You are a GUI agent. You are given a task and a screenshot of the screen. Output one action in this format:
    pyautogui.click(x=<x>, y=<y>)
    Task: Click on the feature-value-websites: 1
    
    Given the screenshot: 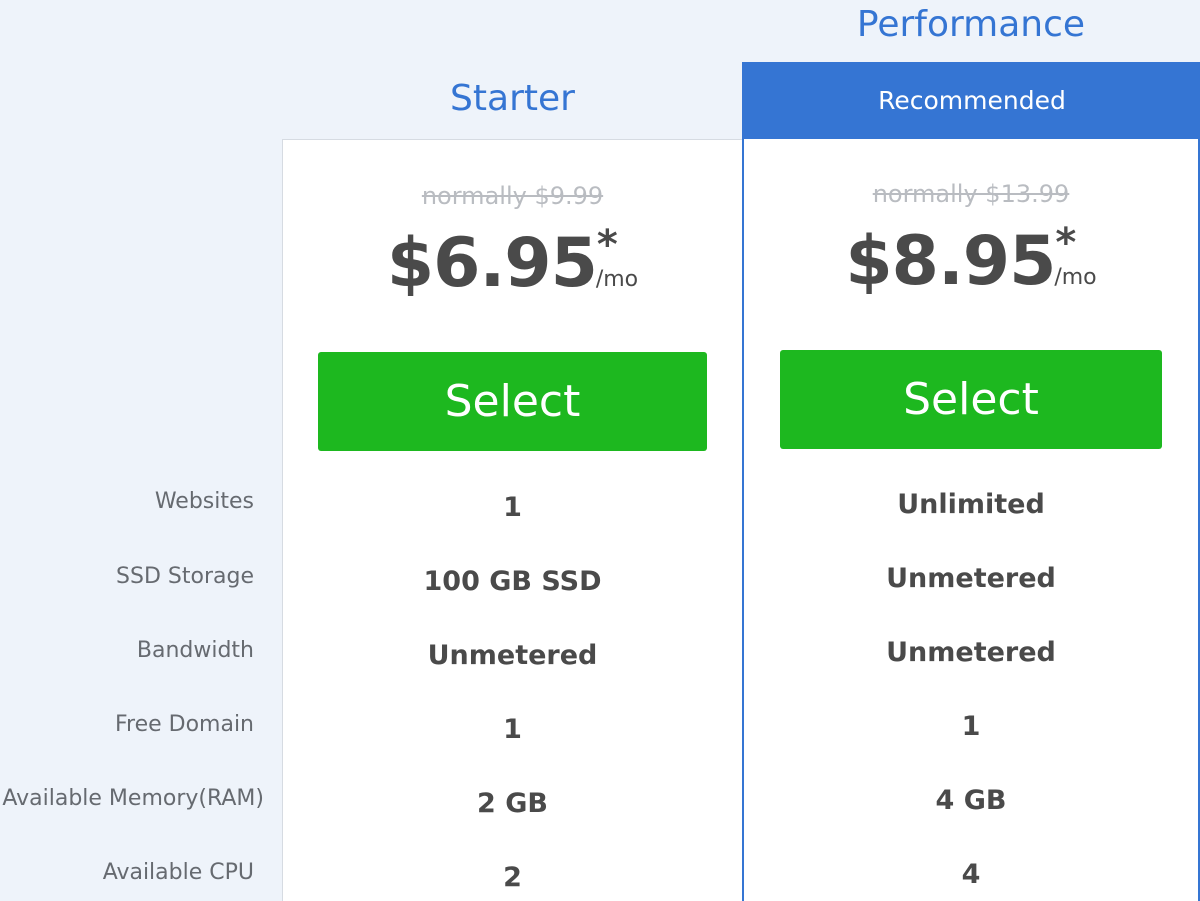 What is the action you would take?
    pyautogui.click(x=512, y=507)
    